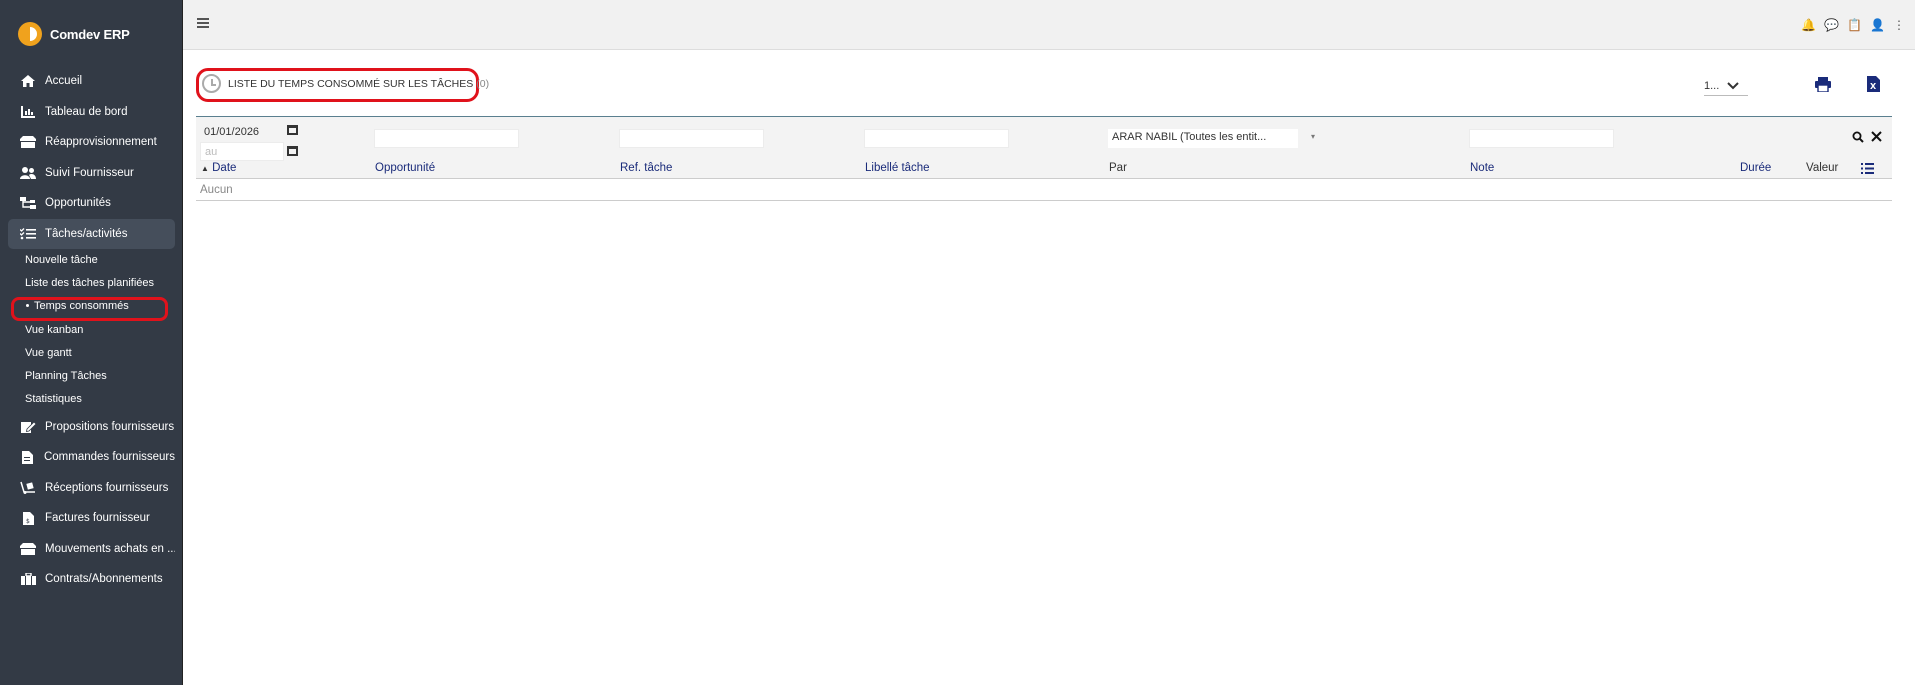  Describe the element at coordinates (28, 427) in the screenshot. I see `edit-icon` at that location.